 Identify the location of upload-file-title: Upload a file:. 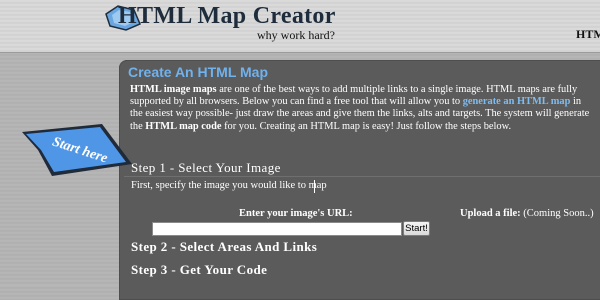
(490, 213).